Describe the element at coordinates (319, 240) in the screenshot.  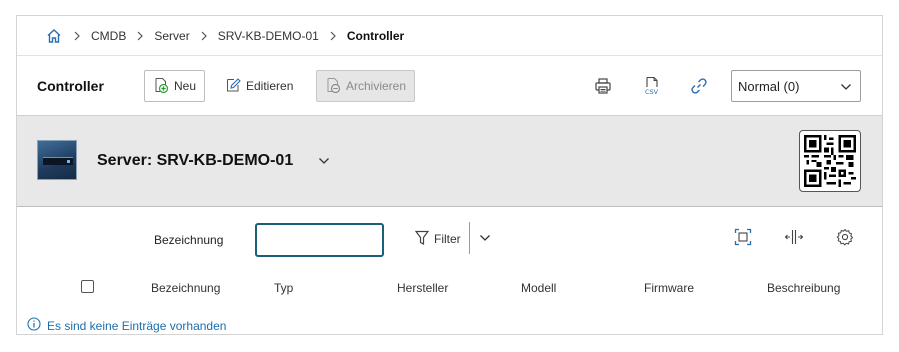
I see `filter-input` at that location.